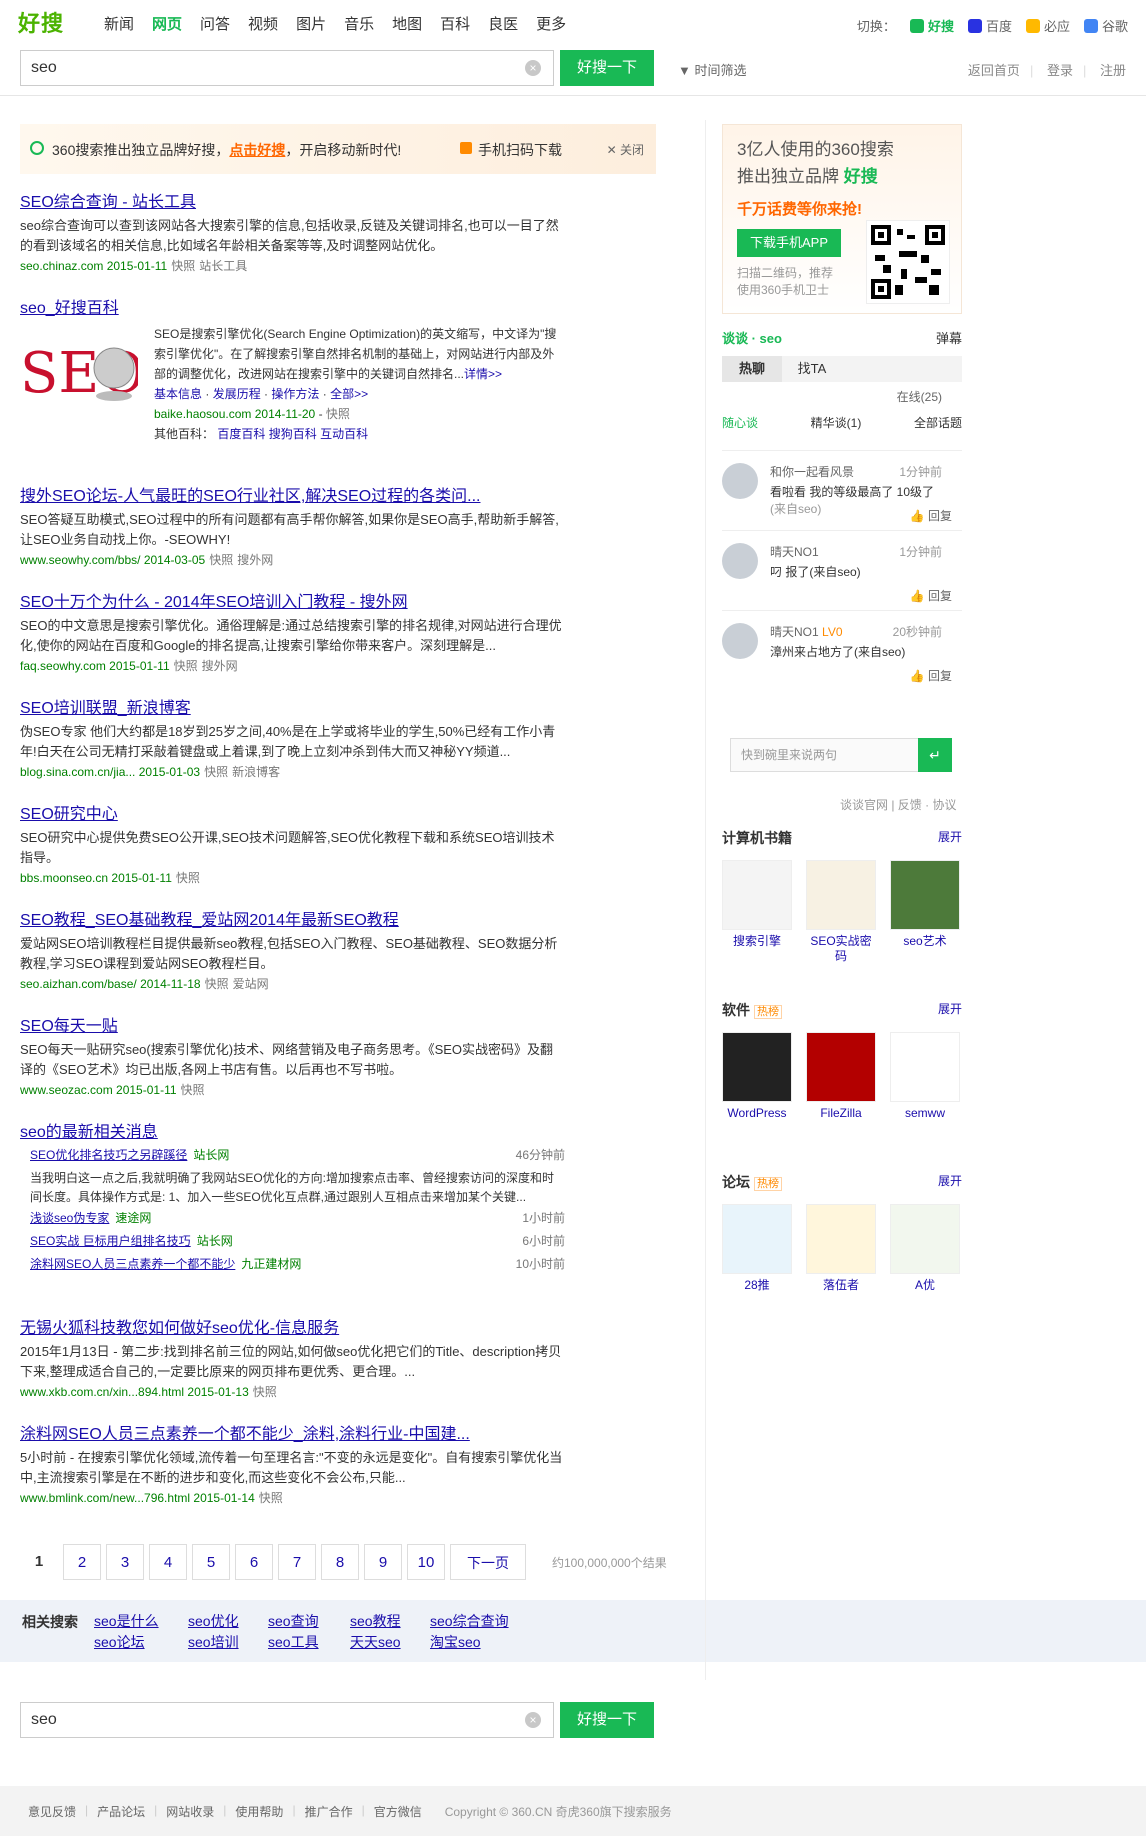 The width and height of the screenshot is (1146, 1836). What do you see at coordinates (256, 772) in the screenshot?
I see `source-link: 新浪博客` at bounding box center [256, 772].